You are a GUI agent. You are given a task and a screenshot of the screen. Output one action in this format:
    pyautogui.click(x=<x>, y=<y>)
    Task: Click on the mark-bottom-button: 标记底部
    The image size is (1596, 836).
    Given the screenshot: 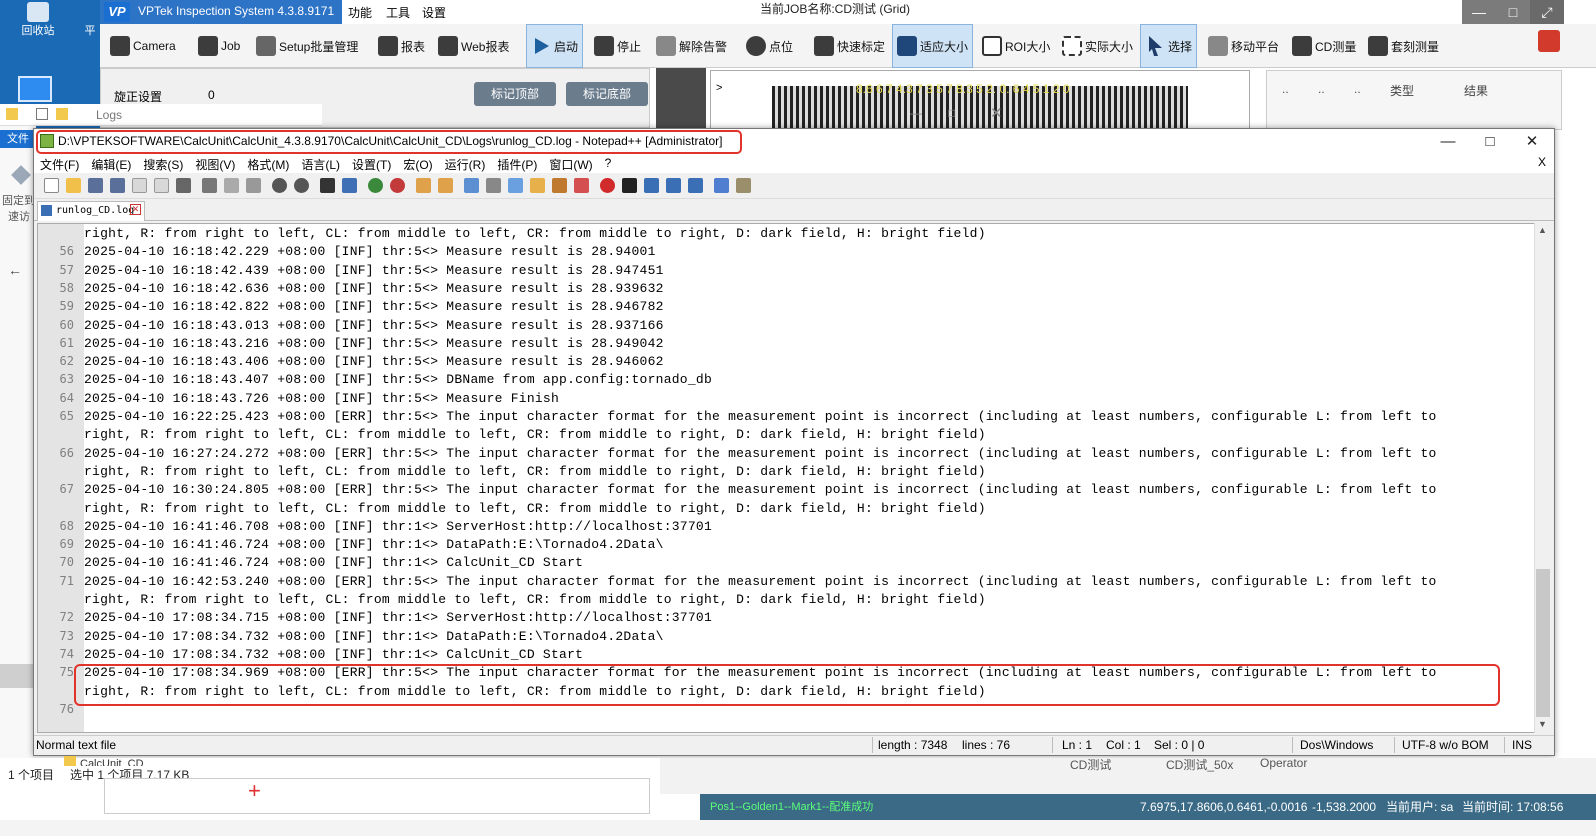 What is the action you would take?
    pyautogui.click(x=607, y=94)
    